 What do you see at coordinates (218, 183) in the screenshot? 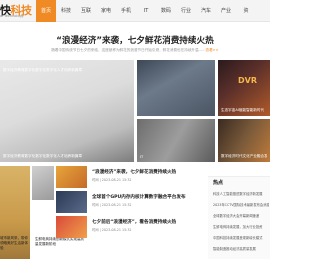
I see `hot-title: 热点` at bounding box center [218, 183].